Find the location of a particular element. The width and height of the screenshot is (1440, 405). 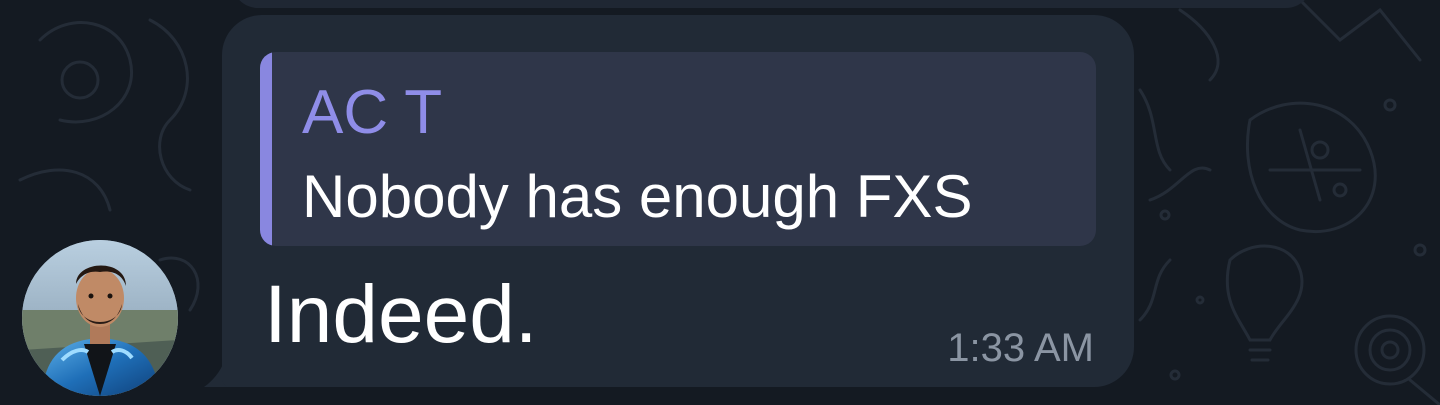

previous-message-bubble-edge is located at coordinates (772, 4).